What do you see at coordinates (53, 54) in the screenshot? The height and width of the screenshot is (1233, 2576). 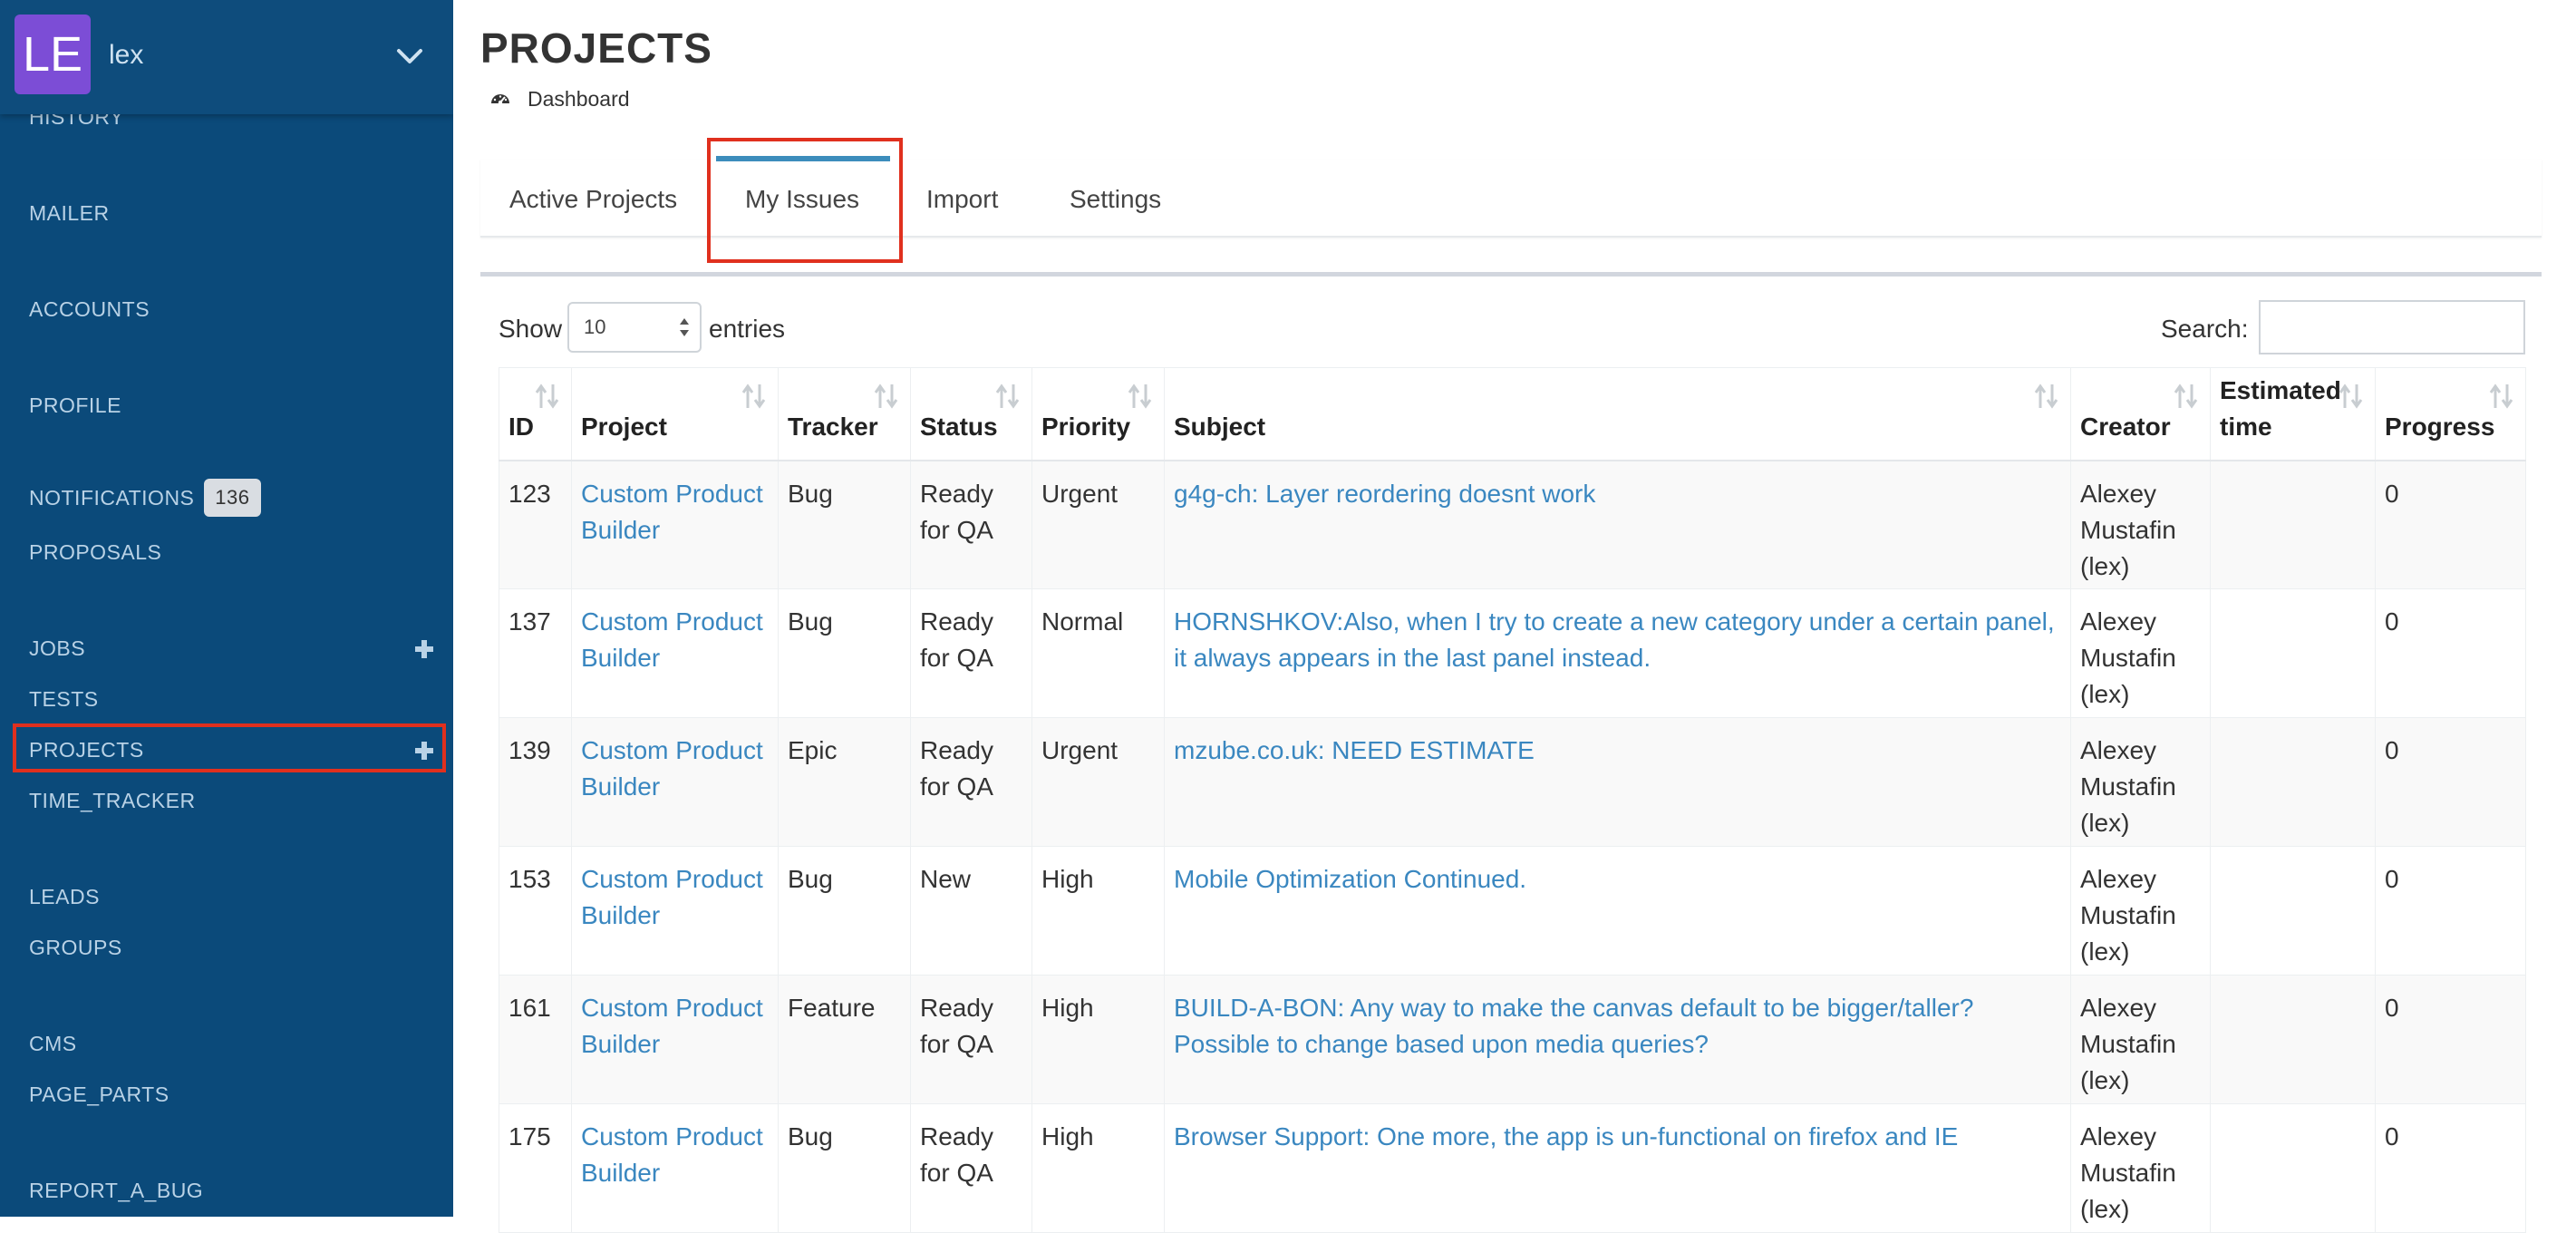 I see `avatar: LE` at bounding box center [53, 54].